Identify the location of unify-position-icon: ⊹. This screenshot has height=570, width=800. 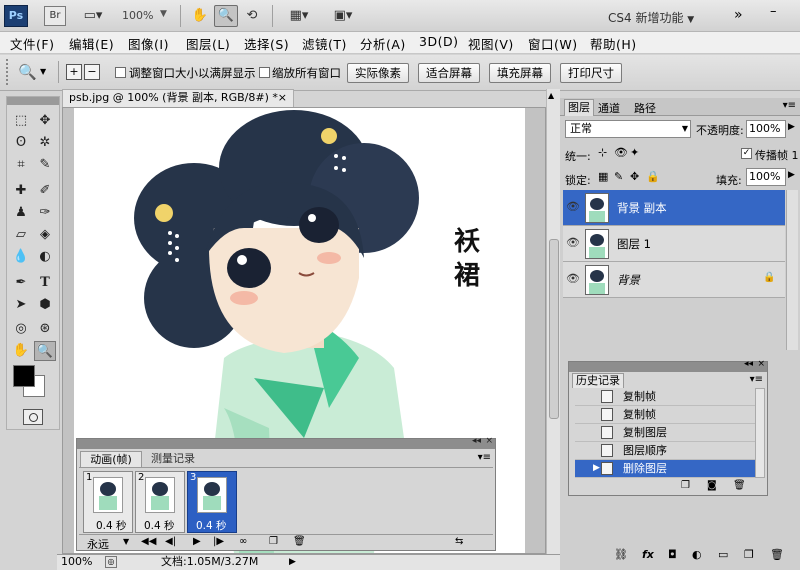
(602, 152).